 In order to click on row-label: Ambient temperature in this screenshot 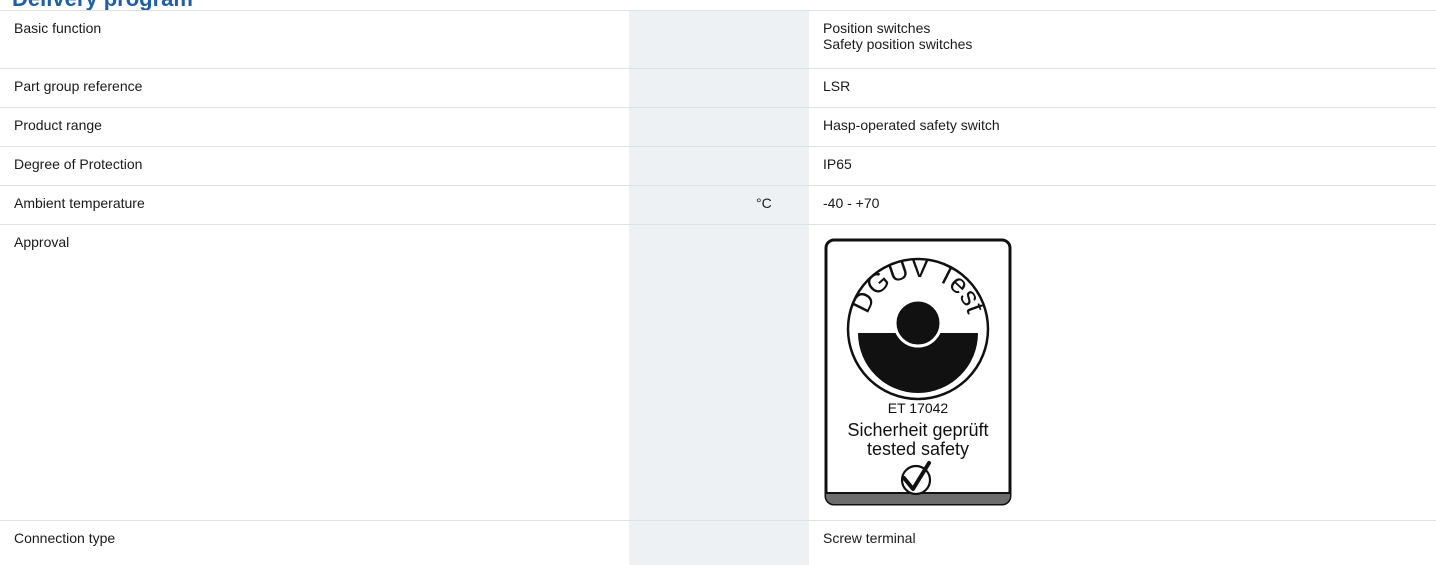, I will do `click(314, 205)`.